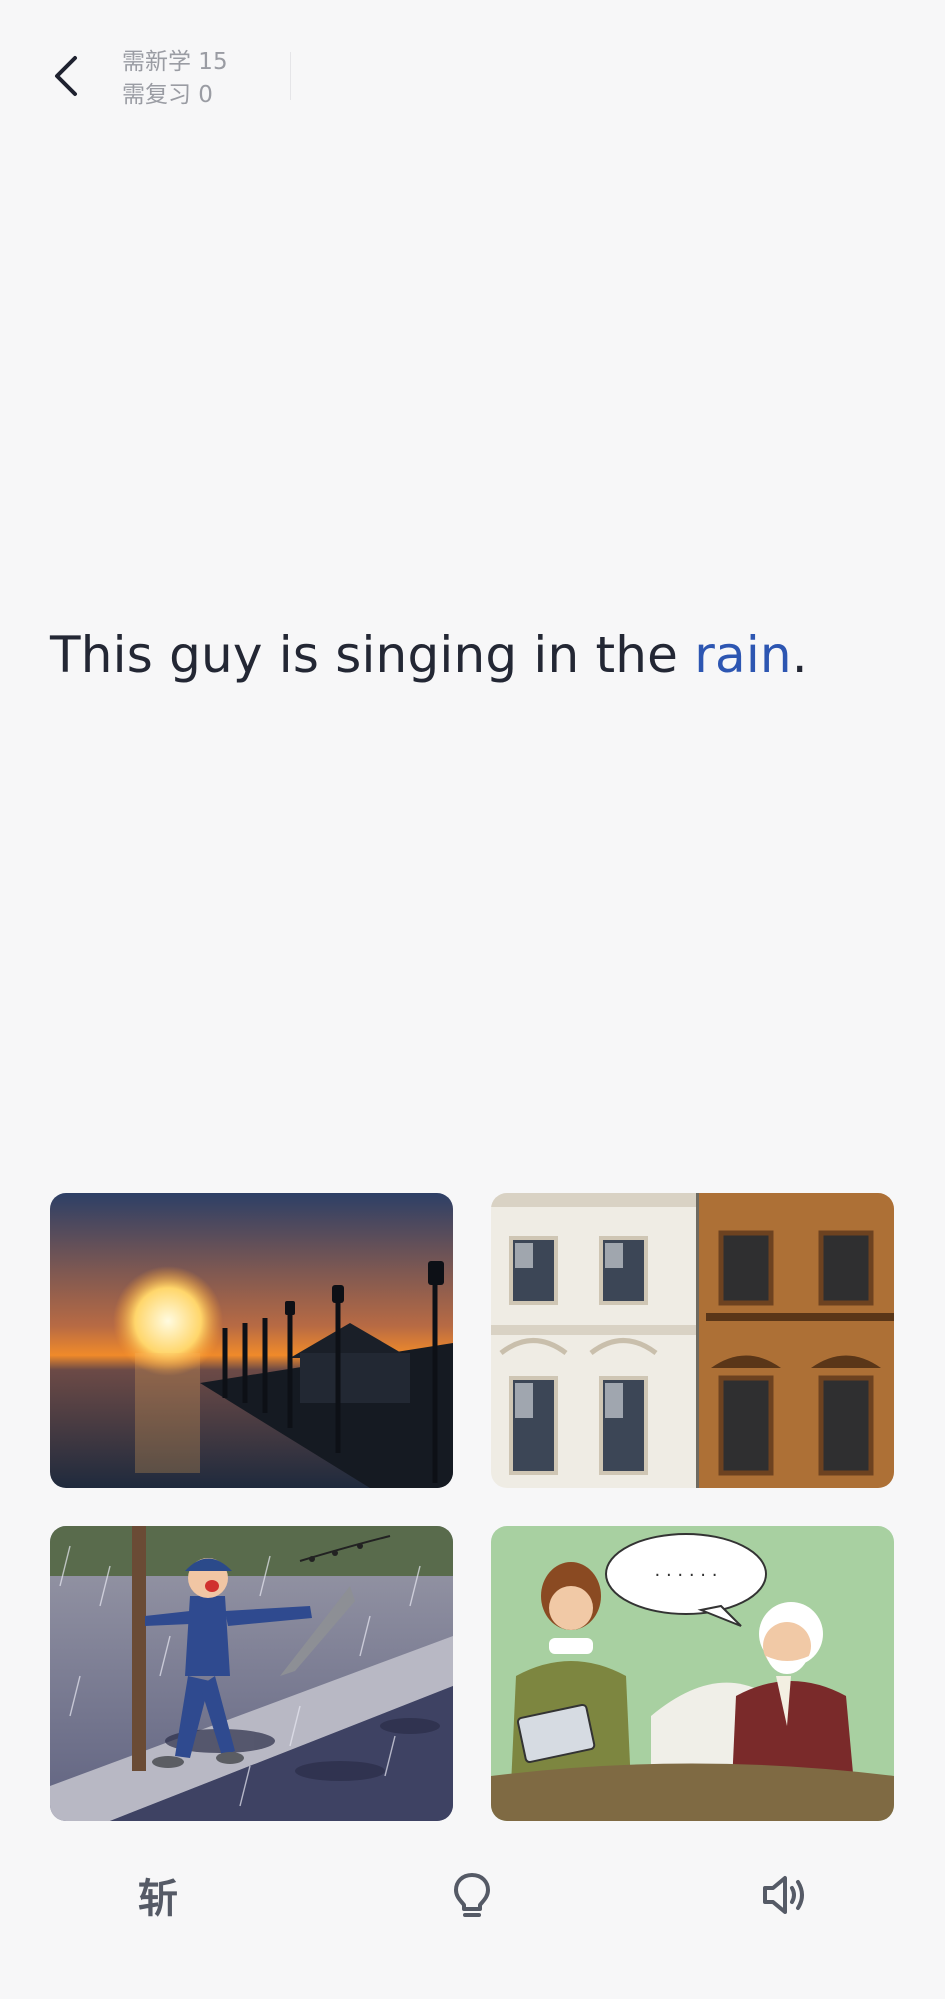  I want to click on slash-button: 斩, so click(158, 1895).